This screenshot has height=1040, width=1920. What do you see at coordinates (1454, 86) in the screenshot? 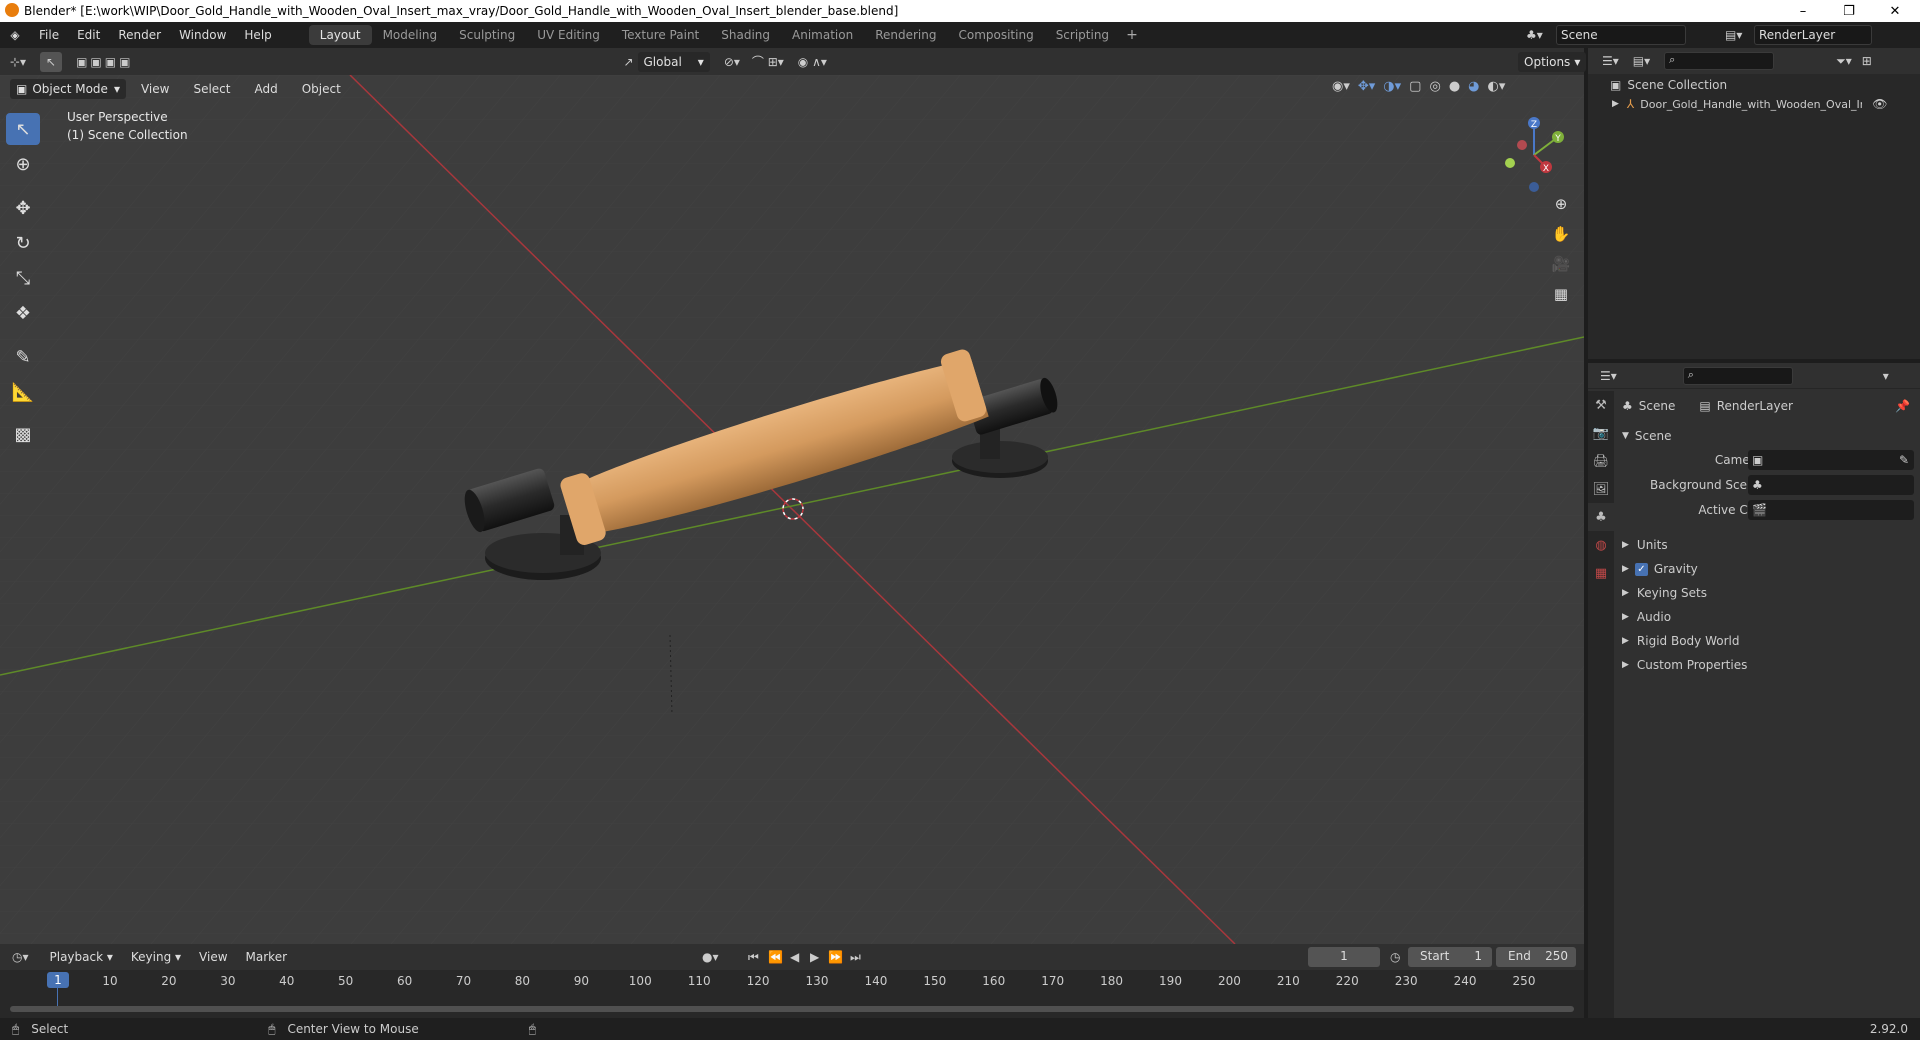
I see `solid-shading-icon: ●` at bounding box center [1454, 86].